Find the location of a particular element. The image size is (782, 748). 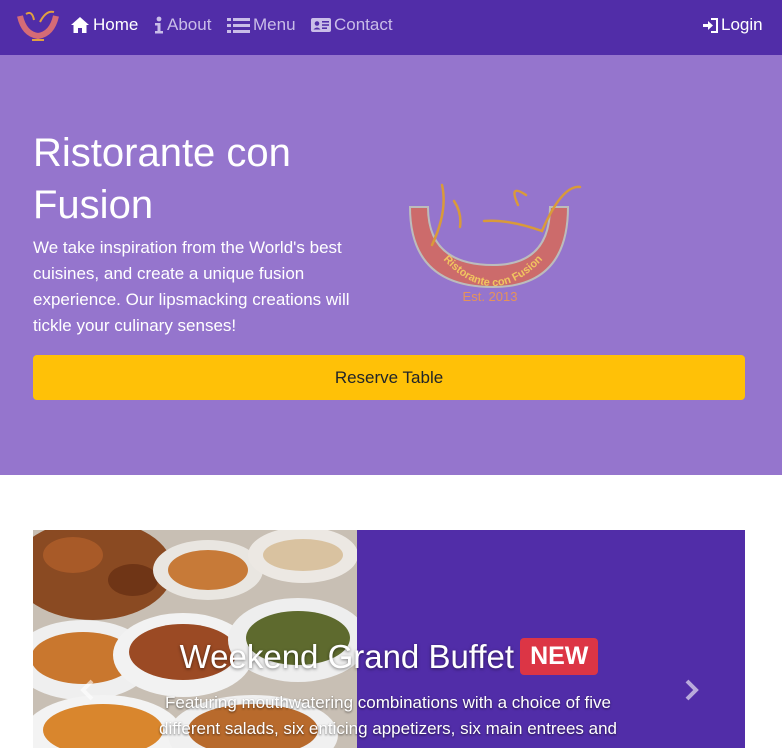

slide-caption-title: Weekend Grand Buffet NEW is located at coordinates (389, 657).